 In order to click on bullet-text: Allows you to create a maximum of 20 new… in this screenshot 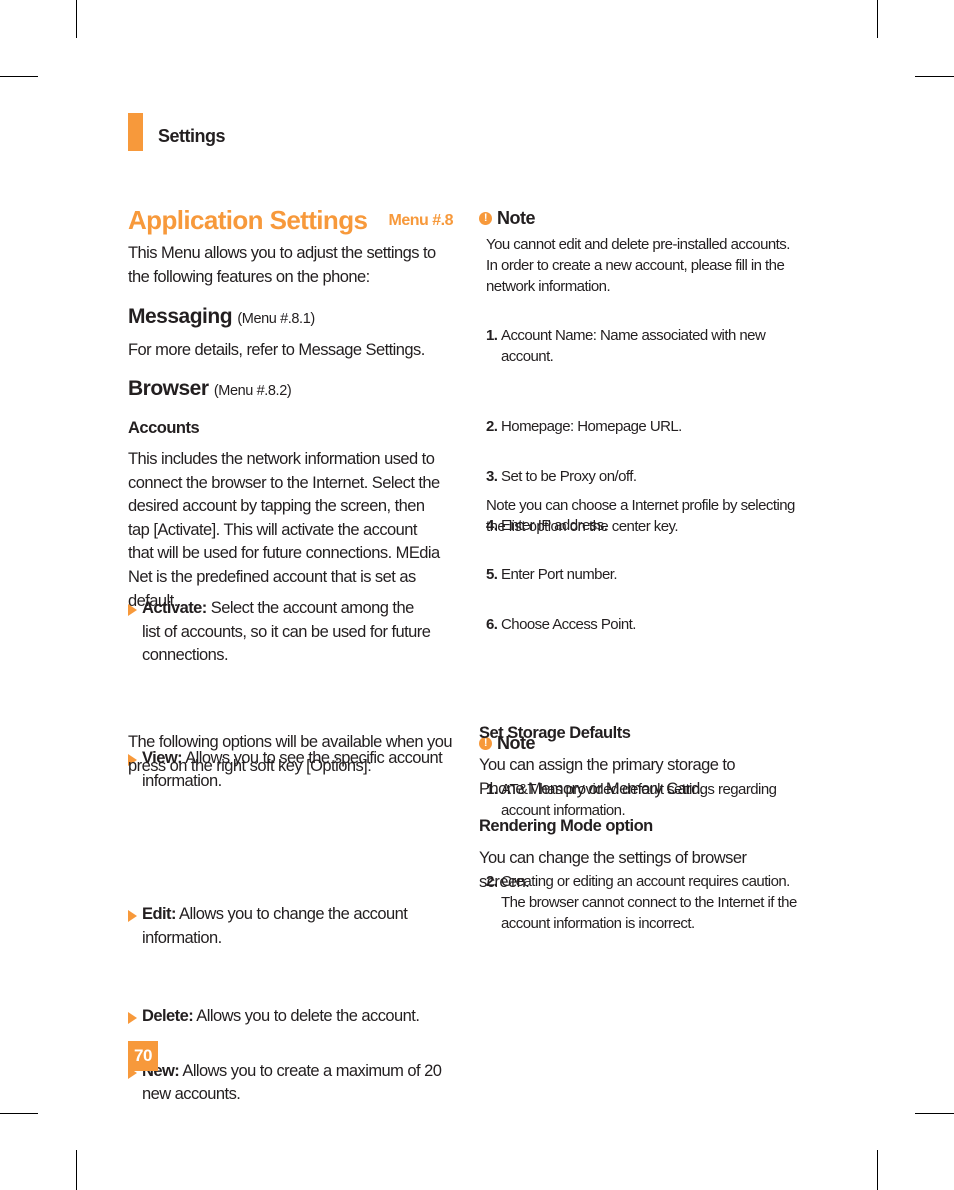, I will do `click(292, 1082)`.